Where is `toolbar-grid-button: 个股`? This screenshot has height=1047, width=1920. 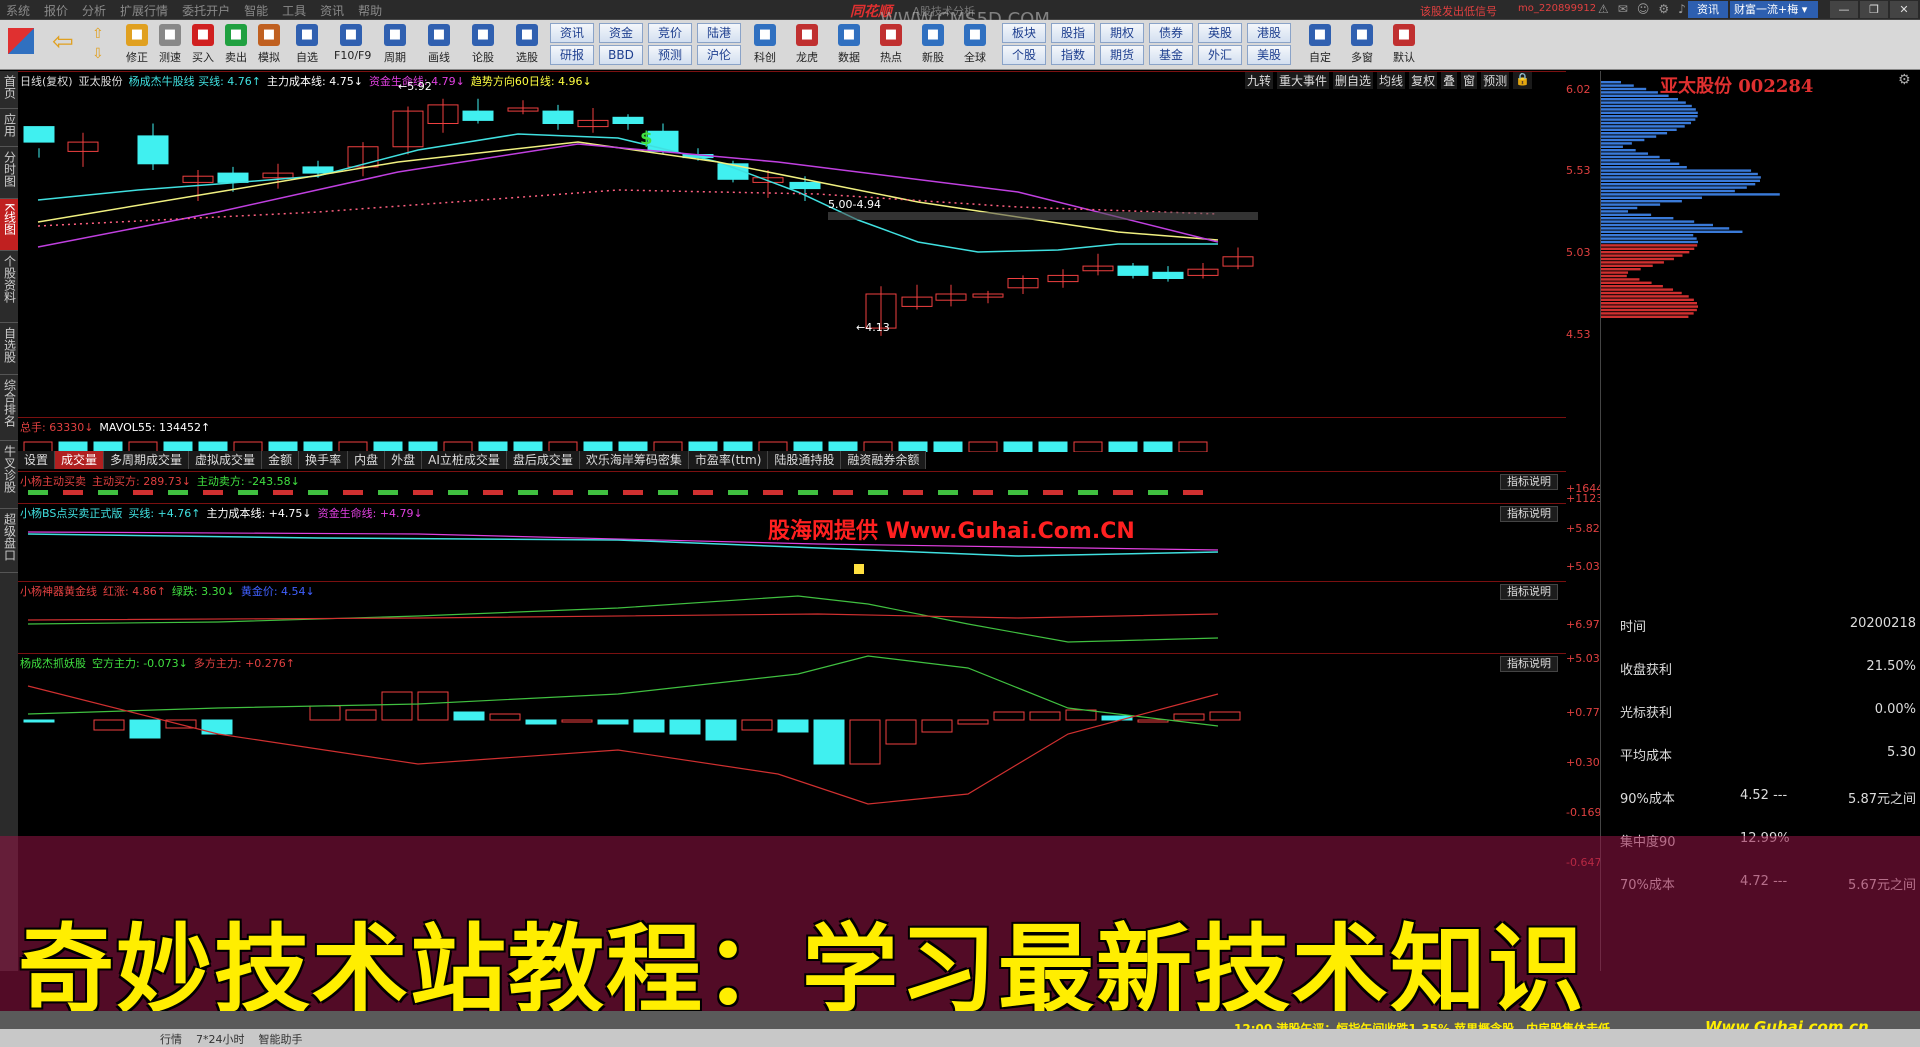
toolbar-grid-button: 个股 is located at coordinates (1024, 55).